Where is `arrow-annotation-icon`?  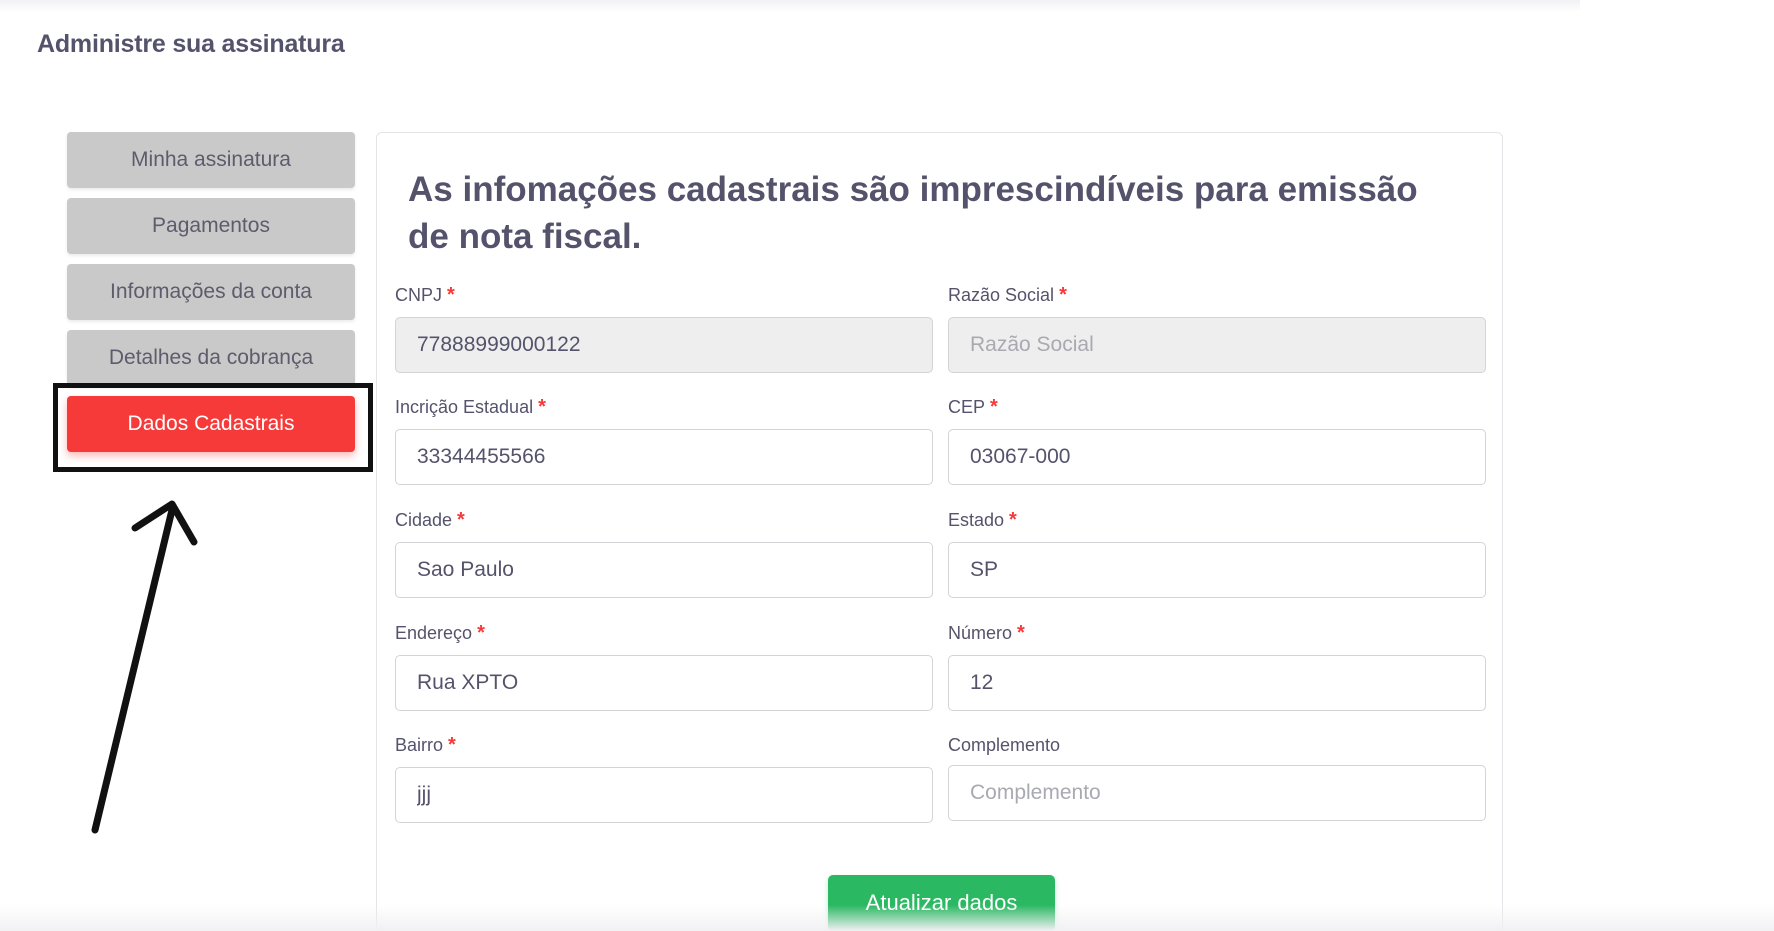 arrow-annotation-icon is located at coordinates (144, 667).